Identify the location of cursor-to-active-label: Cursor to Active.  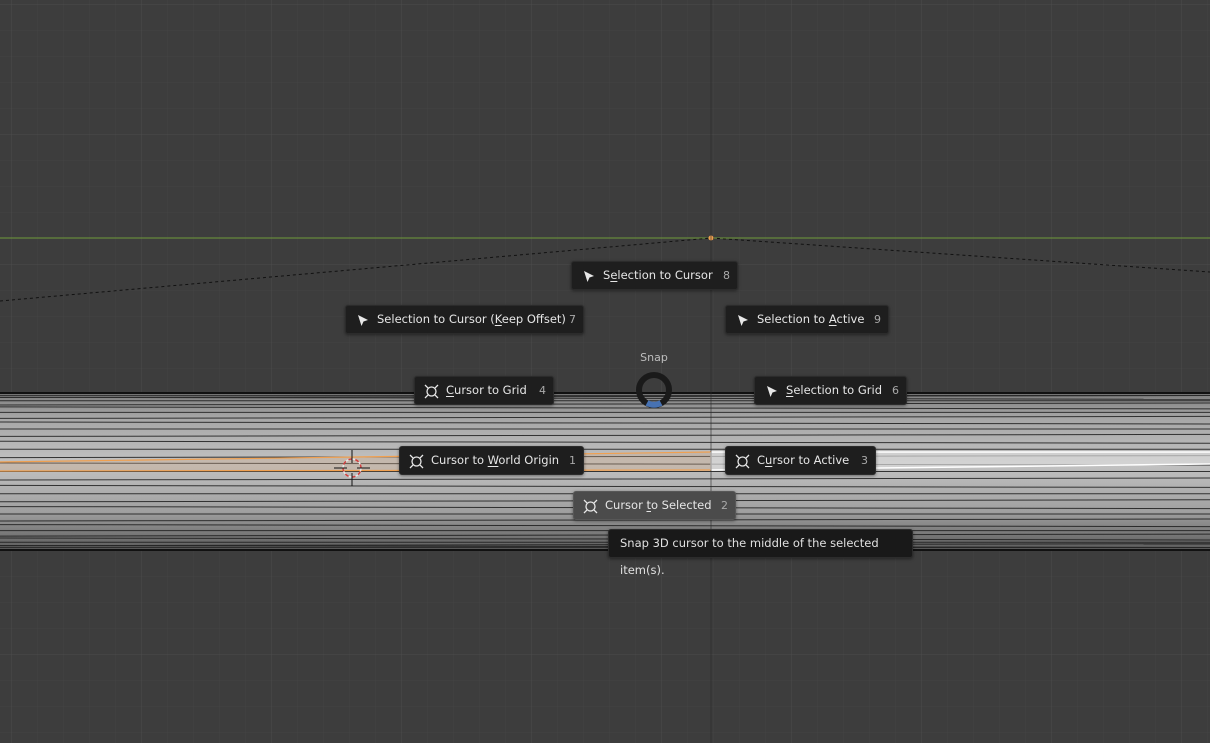
(803, 460).